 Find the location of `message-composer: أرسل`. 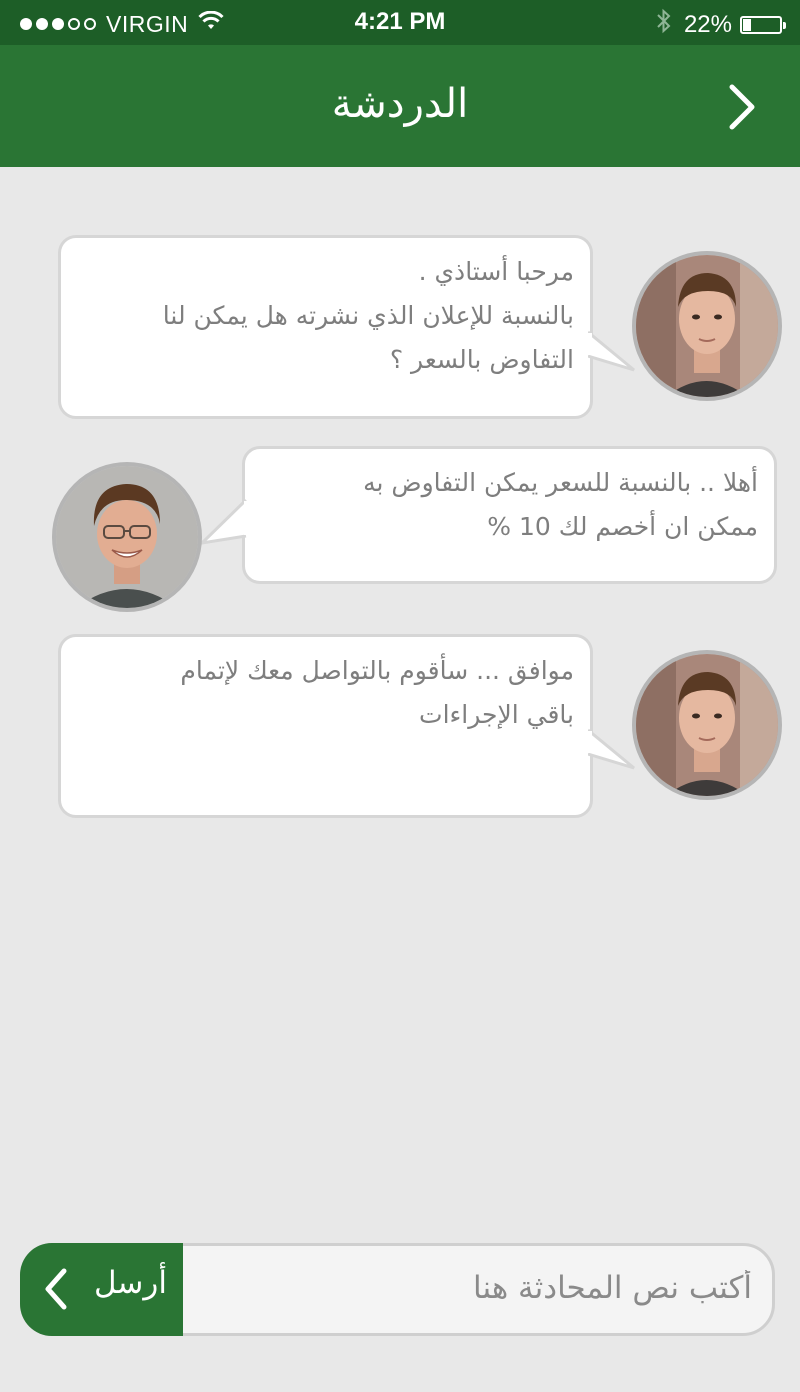

message-composer: أرسل is located at coordinates (397, 1289).